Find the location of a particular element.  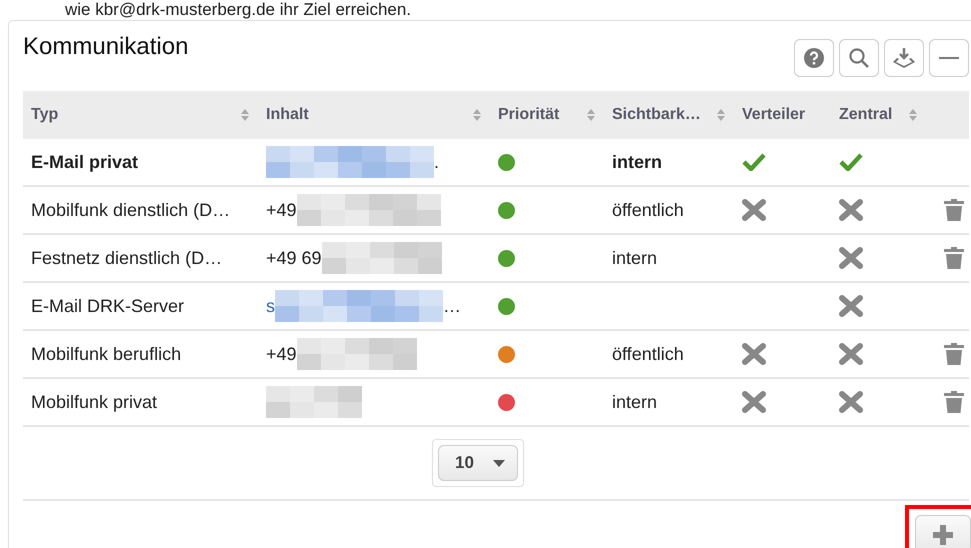

type-cell: E-Mail privat is located at coordinates (84, 162).